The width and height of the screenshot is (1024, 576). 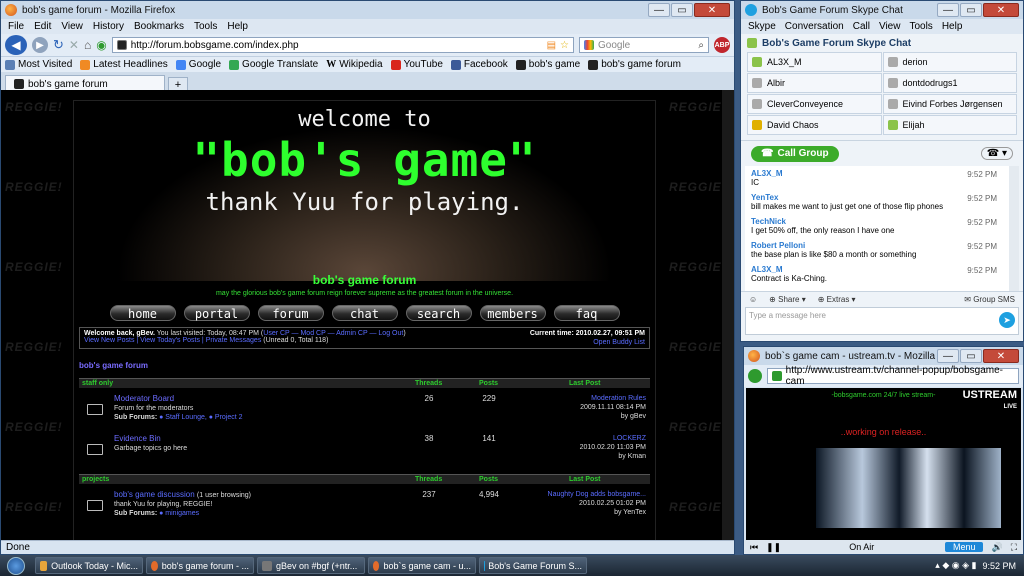 I want to click on forum-link: bob's game discussion, so click(x=154, y=494).